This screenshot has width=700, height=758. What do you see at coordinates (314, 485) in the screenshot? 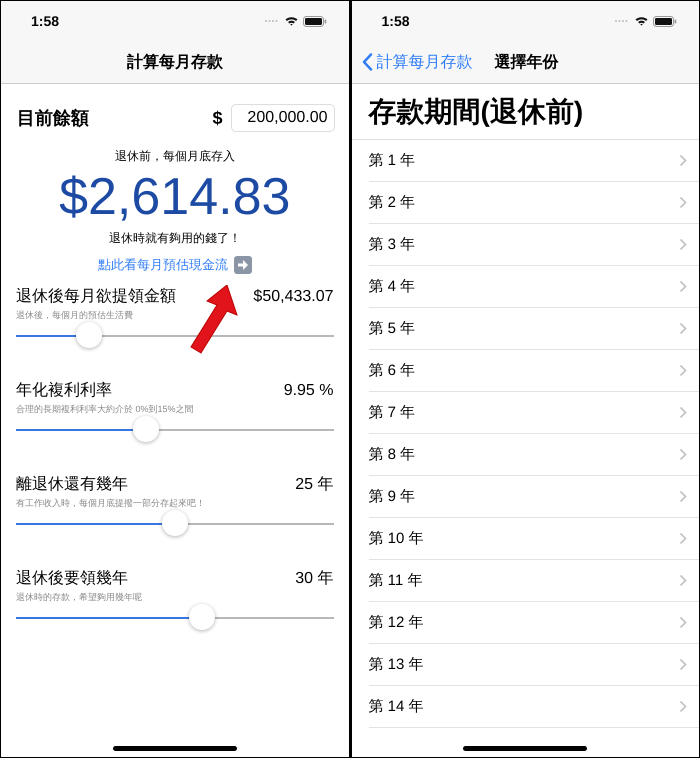
I see `slider-value: 25 年` at bounding box center [314, 485].